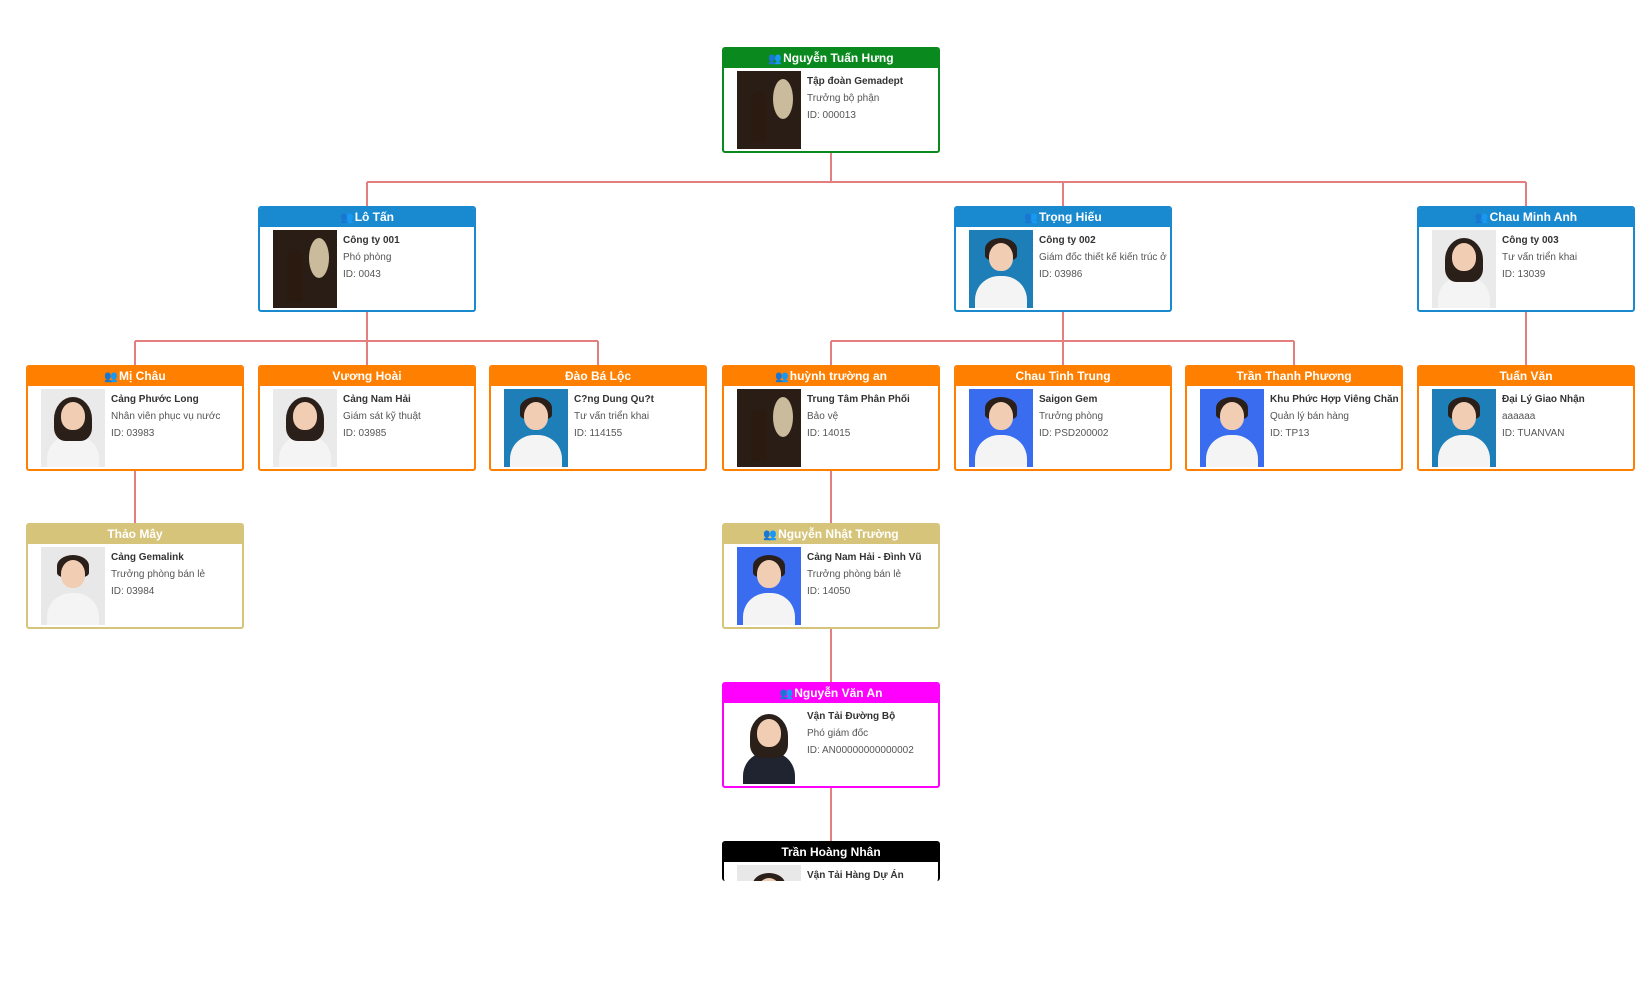 Image resolution: width=1652 pixels, height=990 pixels. I want to click on node-company: Cảng Nam Hải, so click(377, 399).